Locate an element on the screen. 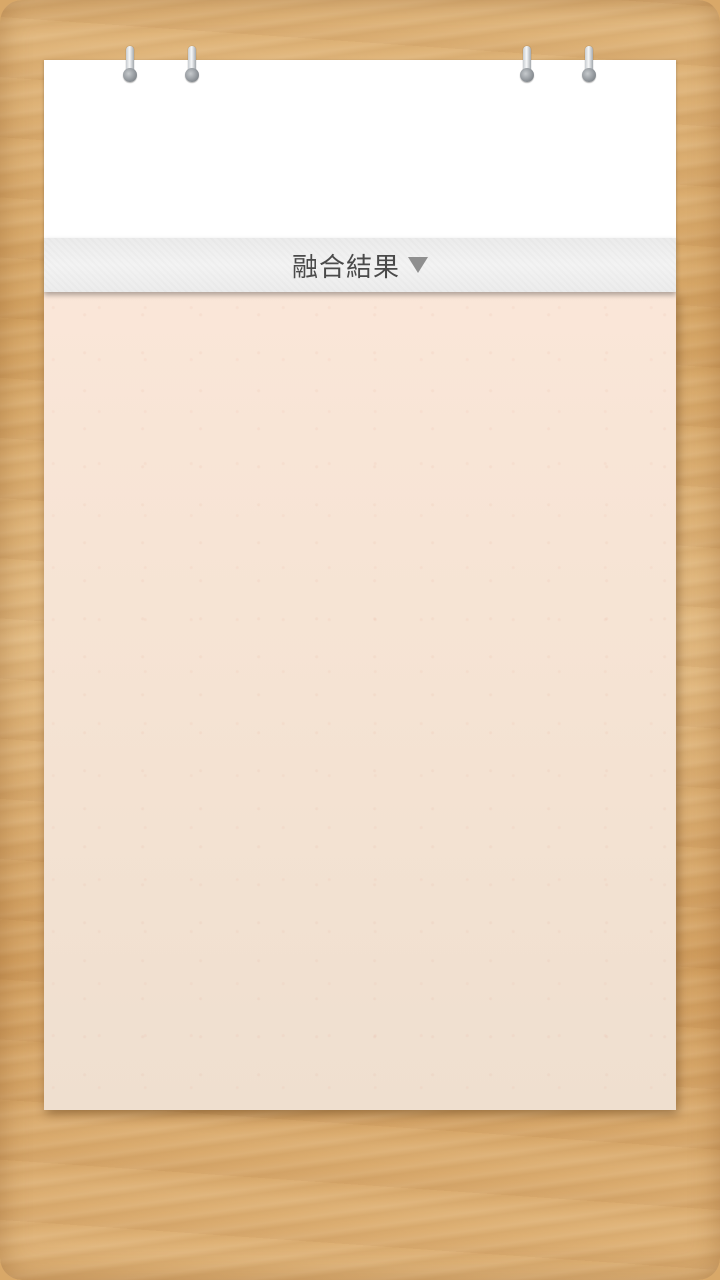 This screenshot has height=1280, width=720. header-title: 融合結果 is located at coordinates (345, 267).